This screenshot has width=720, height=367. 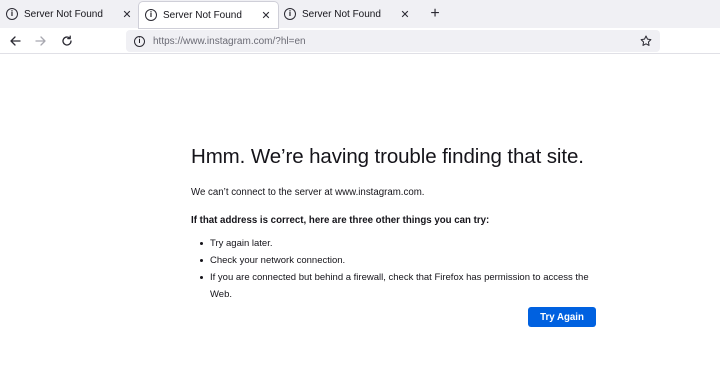 I want to click on arrow-right-icon, so click(x=40, y=40).